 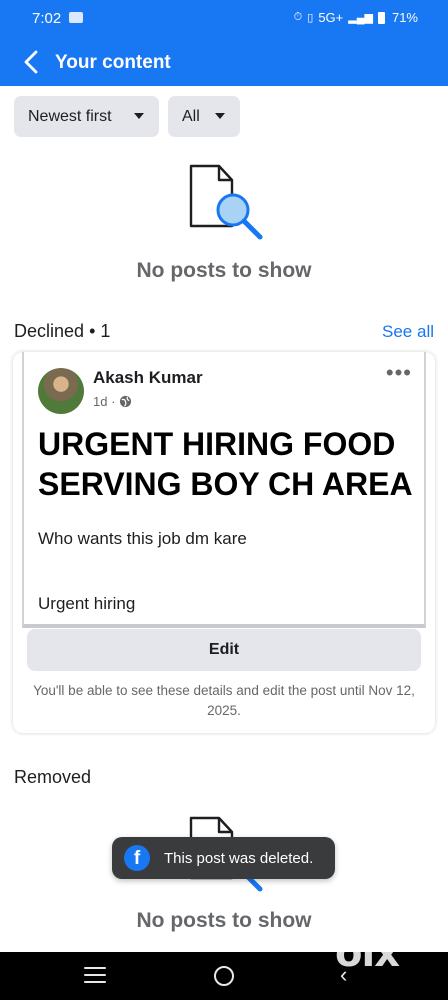 I want to click on post-meta: 1d ·, so click(x=112, y=401).